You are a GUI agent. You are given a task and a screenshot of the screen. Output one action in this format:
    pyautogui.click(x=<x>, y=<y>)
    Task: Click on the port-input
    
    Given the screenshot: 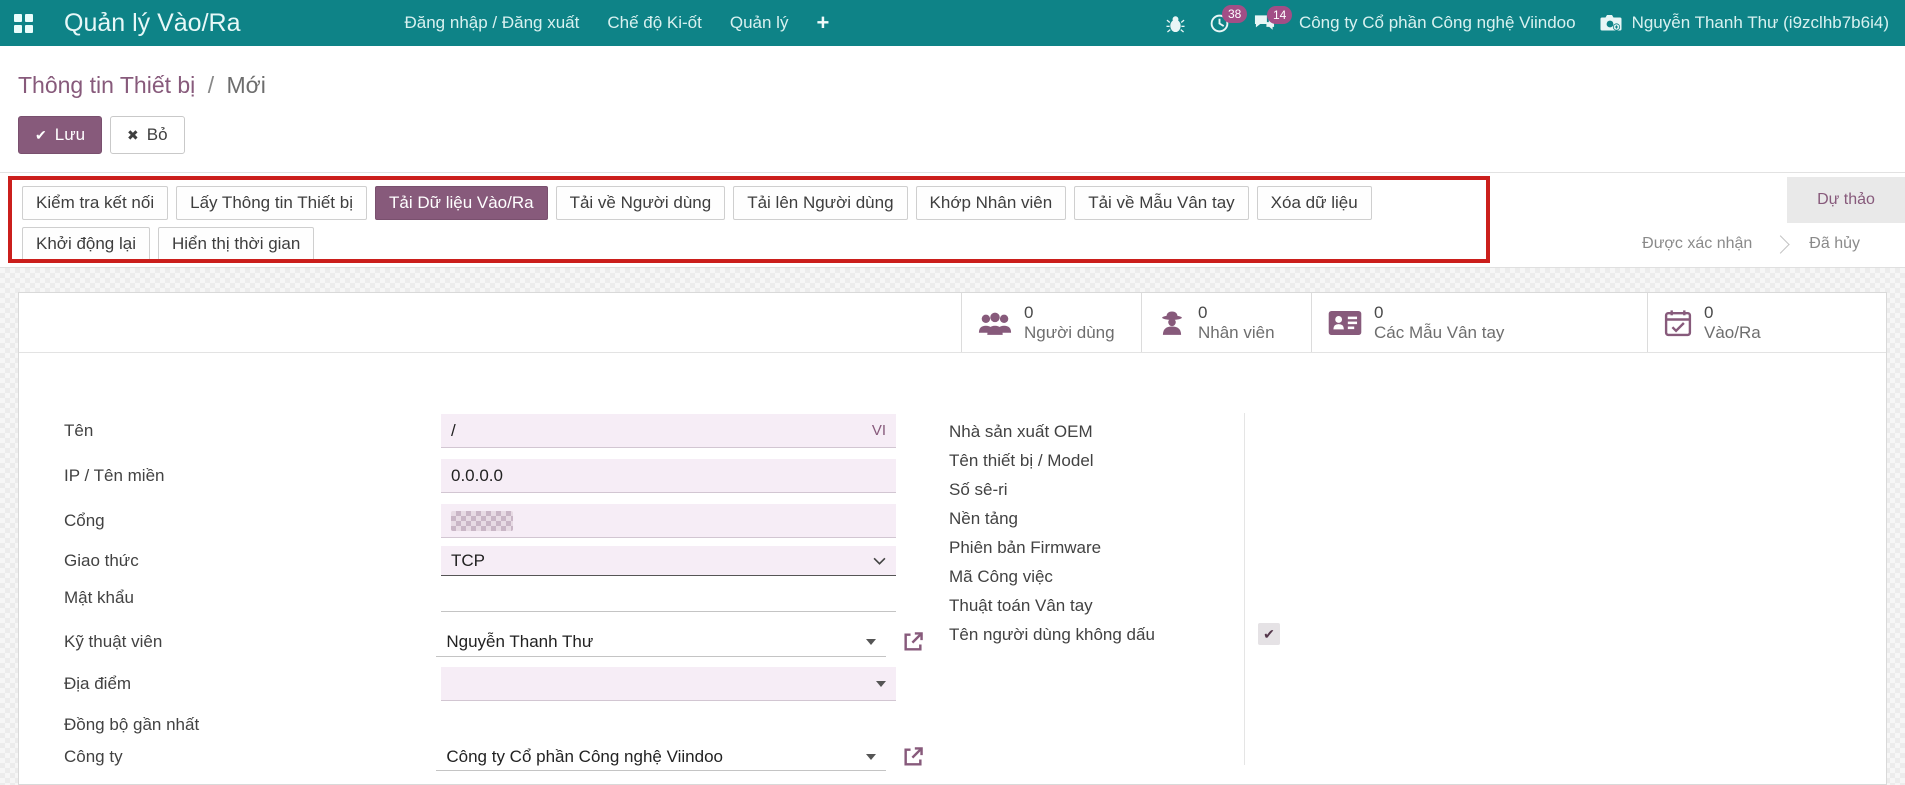 What is the action you would take?
    pyautogui.click(x=668, y=521)
    